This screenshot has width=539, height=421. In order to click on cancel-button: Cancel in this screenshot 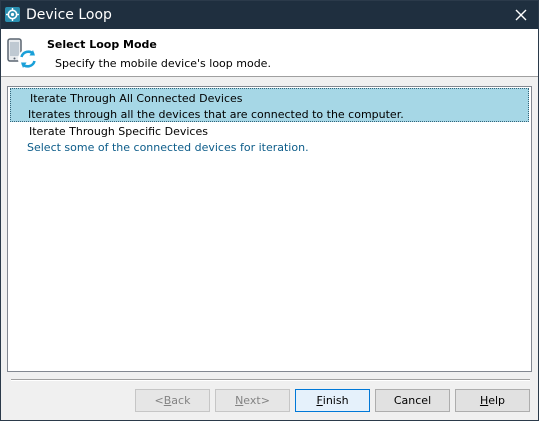, I will do `click(412, 400)`.